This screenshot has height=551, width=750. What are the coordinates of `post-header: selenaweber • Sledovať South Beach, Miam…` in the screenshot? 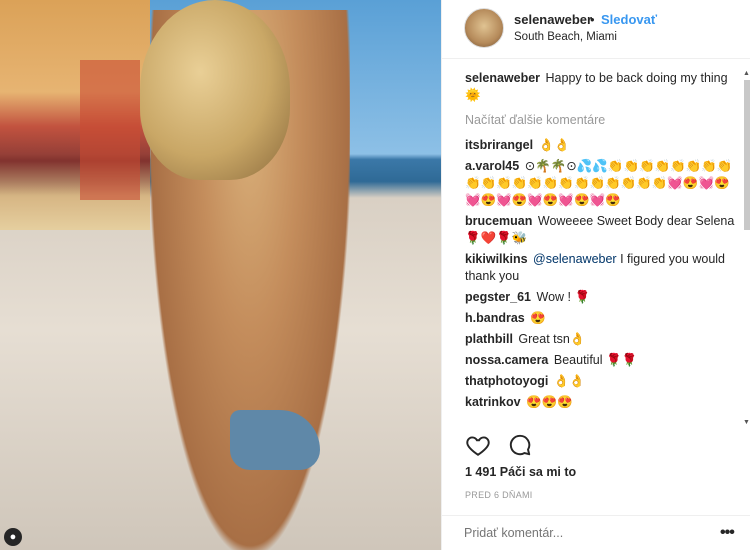 It's located at (596, 29).